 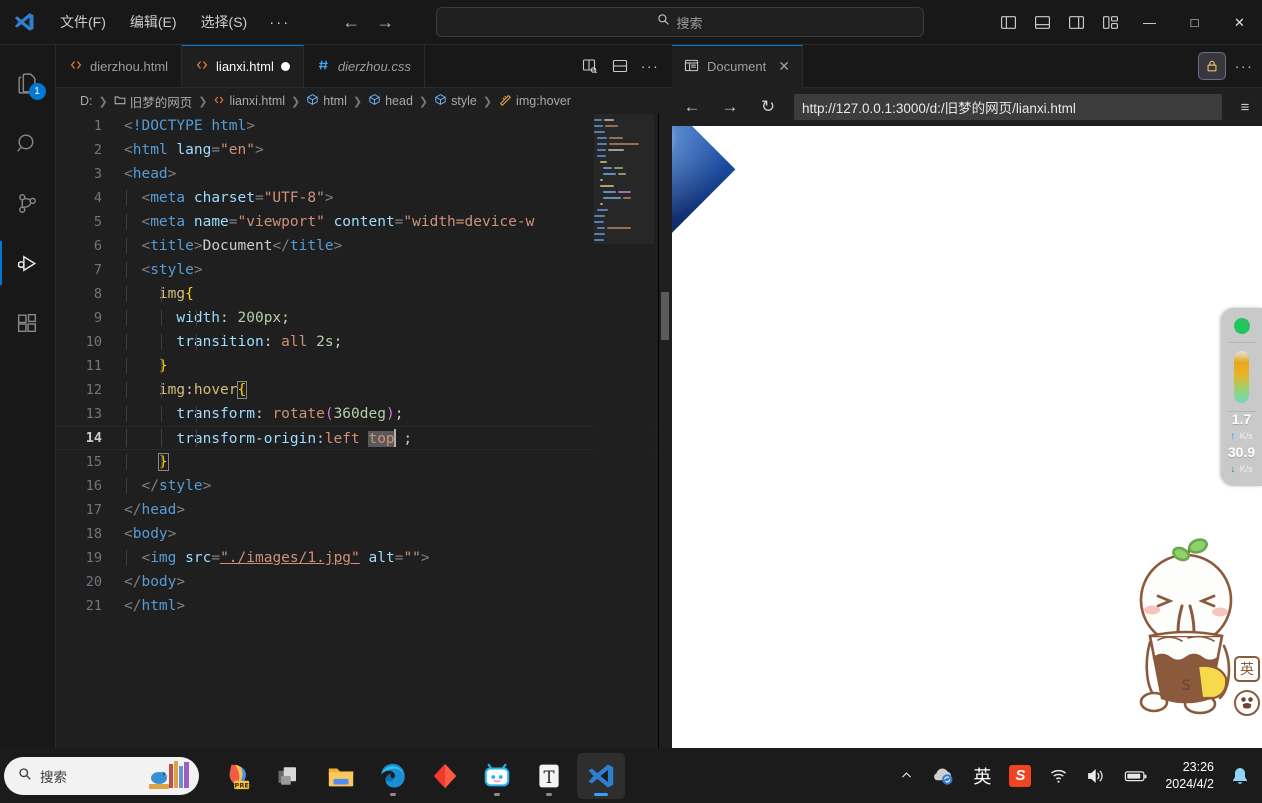 What do you see at coordinates (364, 414) in the screenshot?
I see `code-line: 13 transform: rotate(360deg);` at bounding box center [364, 414].